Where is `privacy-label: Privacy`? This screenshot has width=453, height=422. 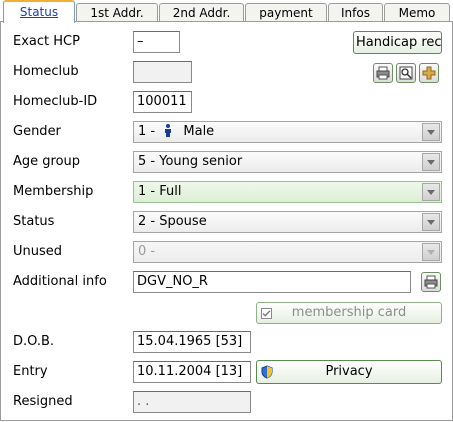
privacy-label: Privacy is located at coordinates (349, 371).